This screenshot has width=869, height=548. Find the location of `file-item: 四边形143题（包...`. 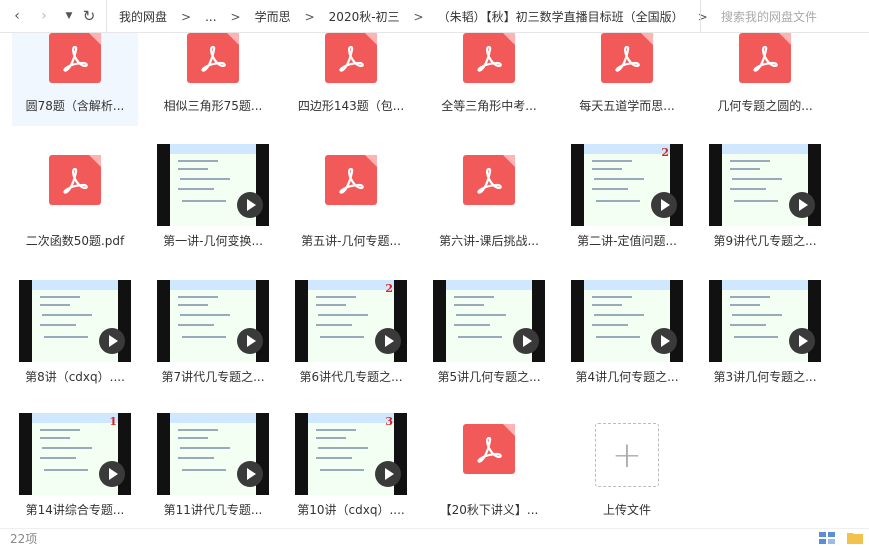

file-item: 四边形143题（包... is located at coordinates (351, 79).